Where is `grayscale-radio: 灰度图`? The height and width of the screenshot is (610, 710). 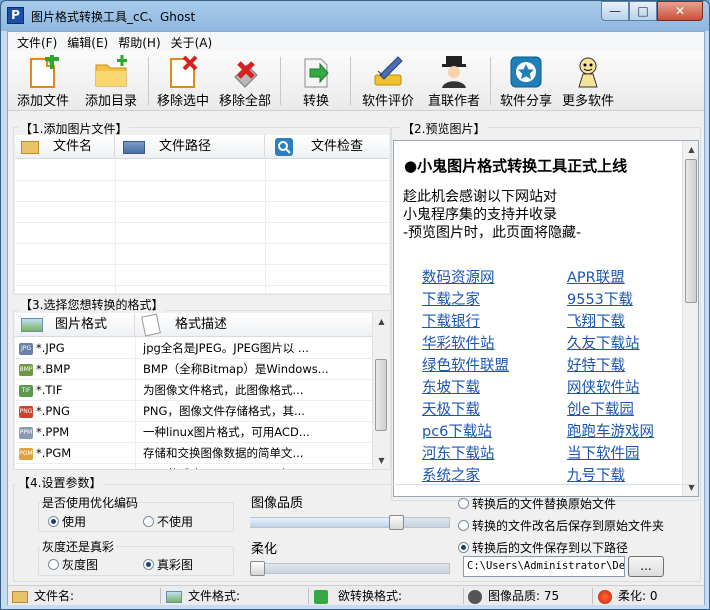
grayscale-radio: 灰度图 is located at coordinates (73, 564).